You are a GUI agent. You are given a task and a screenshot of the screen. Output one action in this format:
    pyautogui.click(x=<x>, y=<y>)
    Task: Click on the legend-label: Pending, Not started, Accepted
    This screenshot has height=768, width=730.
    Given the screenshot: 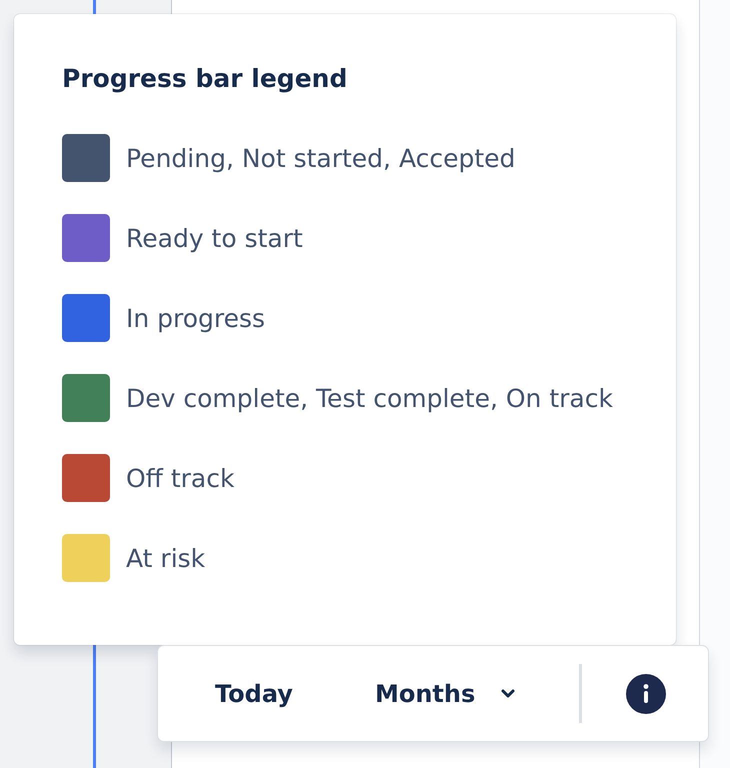 What is the action you would take?
    pyautogui.click(x=321, y=158)
    